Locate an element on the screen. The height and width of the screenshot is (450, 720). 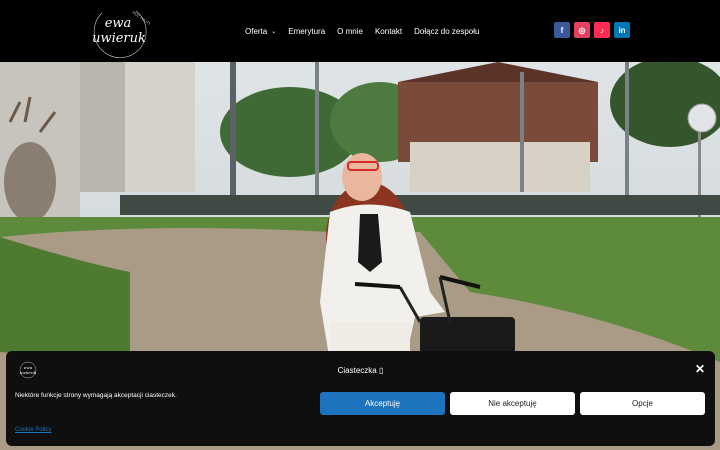
nav-item-dolacz: Dołącz do zespołu is located at coordinates (446, 31).